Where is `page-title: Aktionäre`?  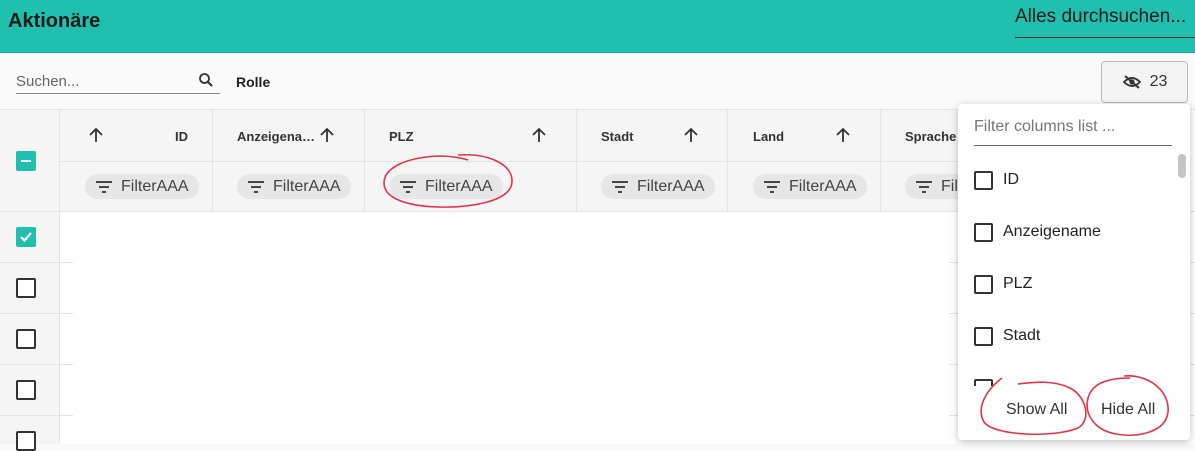 page-title: Aktionäre is located at coordinates (54, 21).